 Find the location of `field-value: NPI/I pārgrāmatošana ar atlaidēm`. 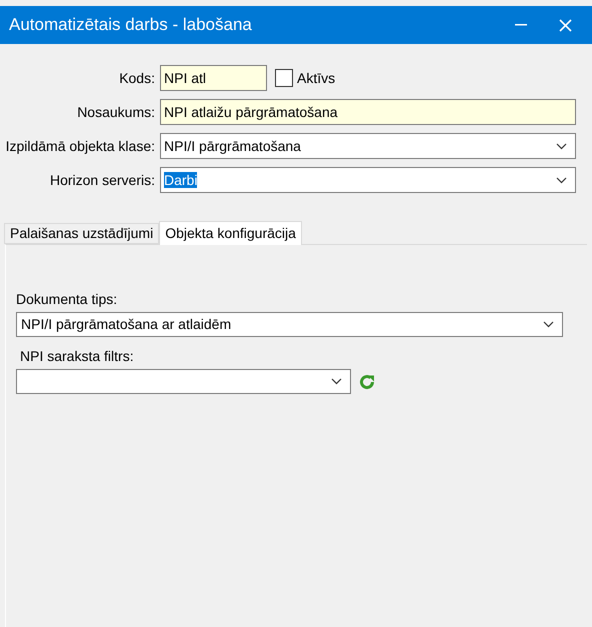

field-value: NPI/I pārgrāmatošana ar atlaidēm is located at coordinates (126, 324).